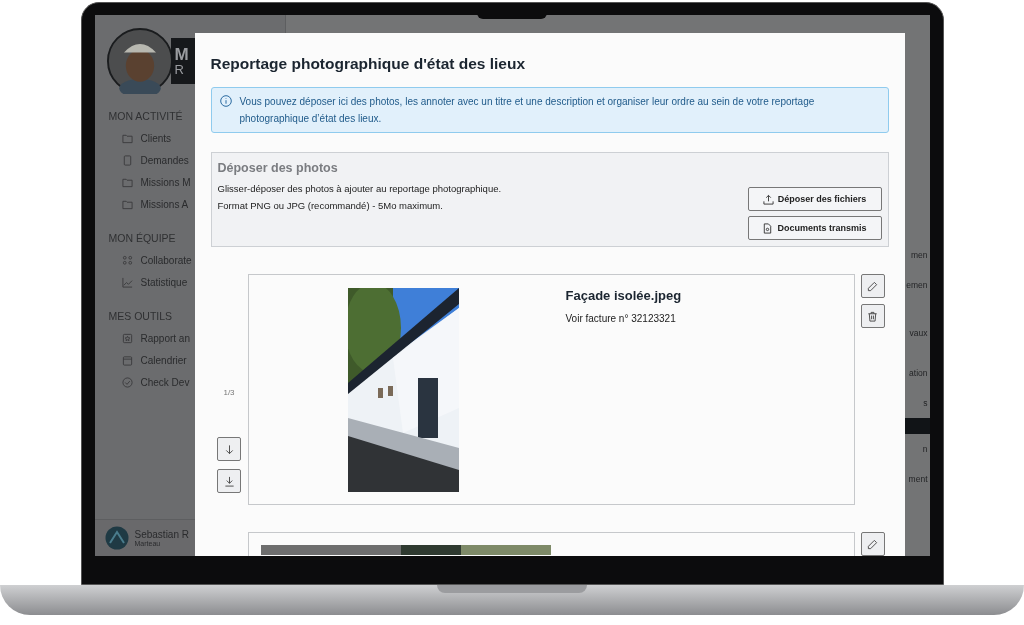  Describe the element at coordinates (368, 64) in the screenshot. I see `modal-title: Reportage photographique d'état des lieux` at that location.